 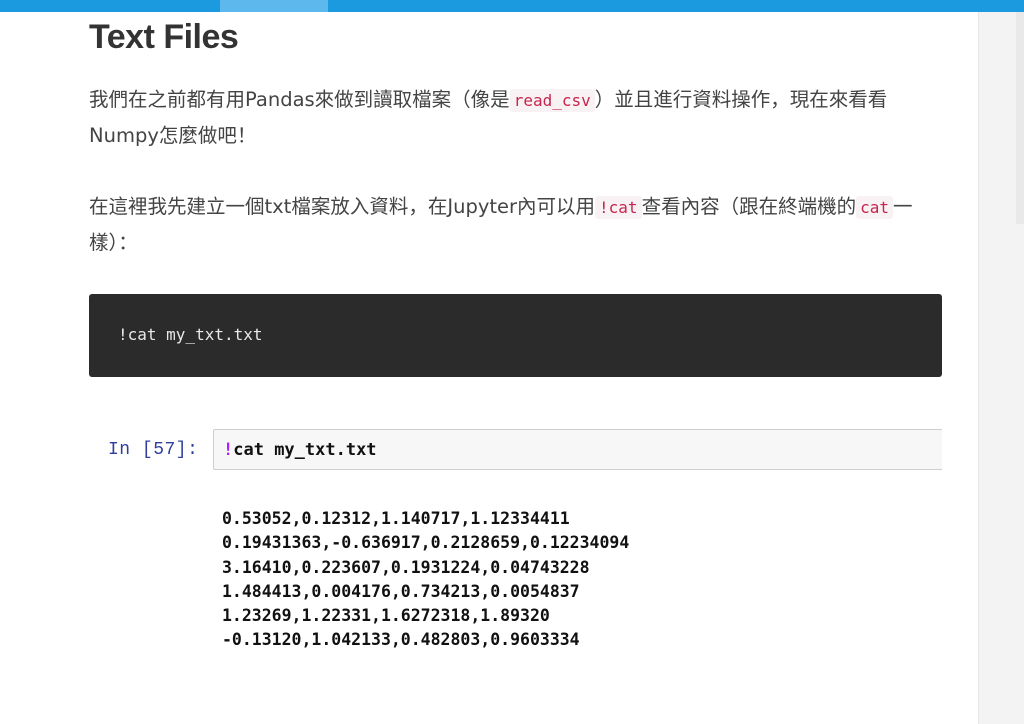 What do you see at coordinates (512, 6) in the screenshot?
I see `top-progress-bar` at bounding box center [512, 6].